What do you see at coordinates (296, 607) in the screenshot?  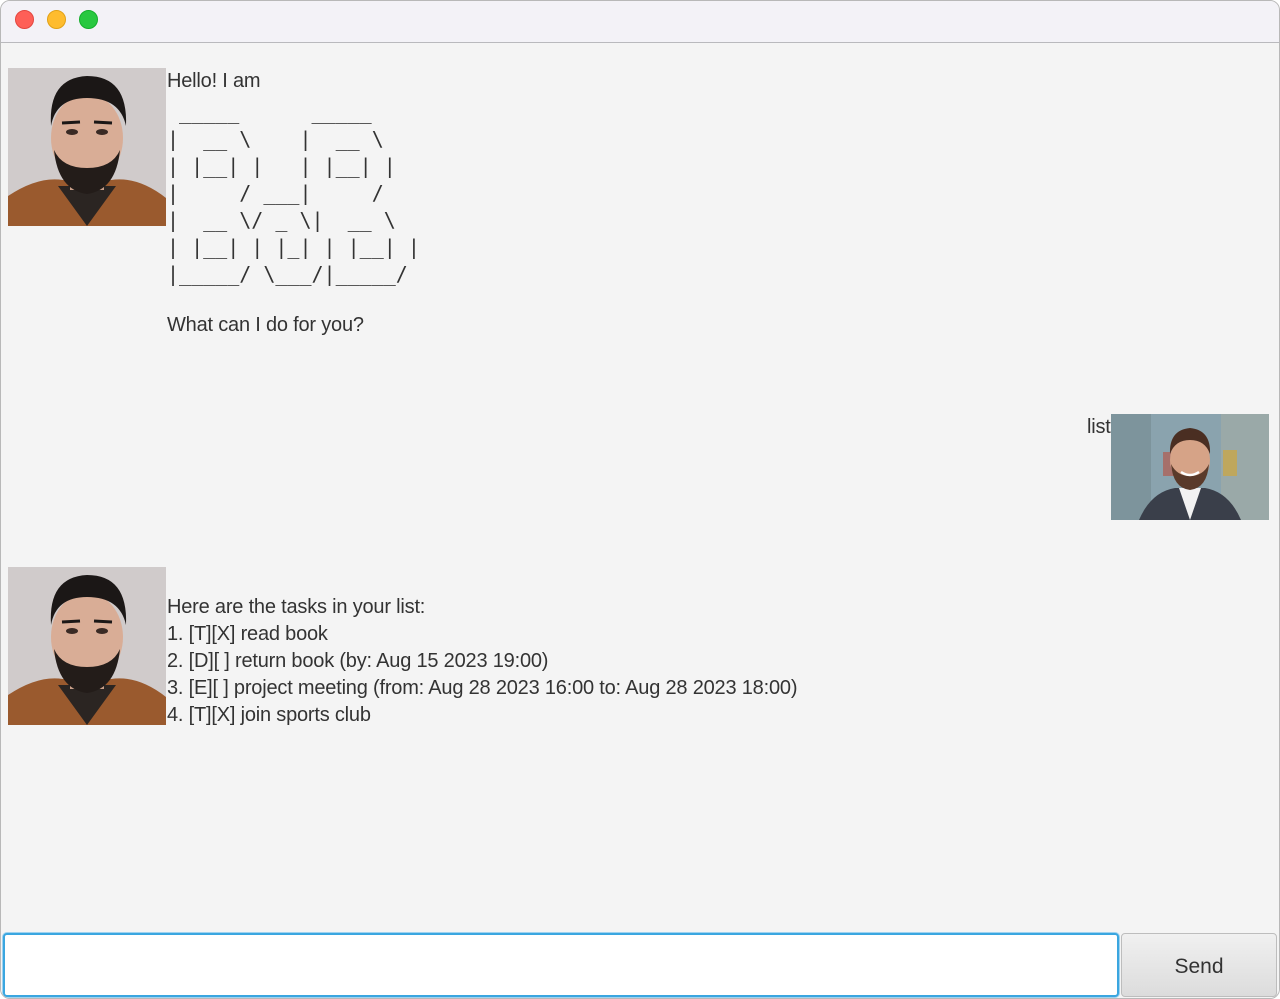 I see `task-list-header: Here are the tasks in your list:` at bounding box center [296, 607].